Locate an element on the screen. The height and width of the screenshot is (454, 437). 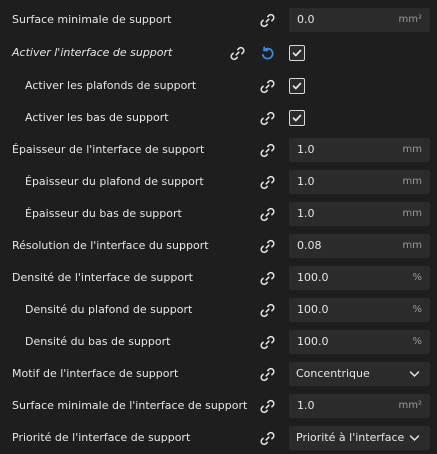
bottom-thickness-input: 1.0 mm is located at coordinates (359, 214).